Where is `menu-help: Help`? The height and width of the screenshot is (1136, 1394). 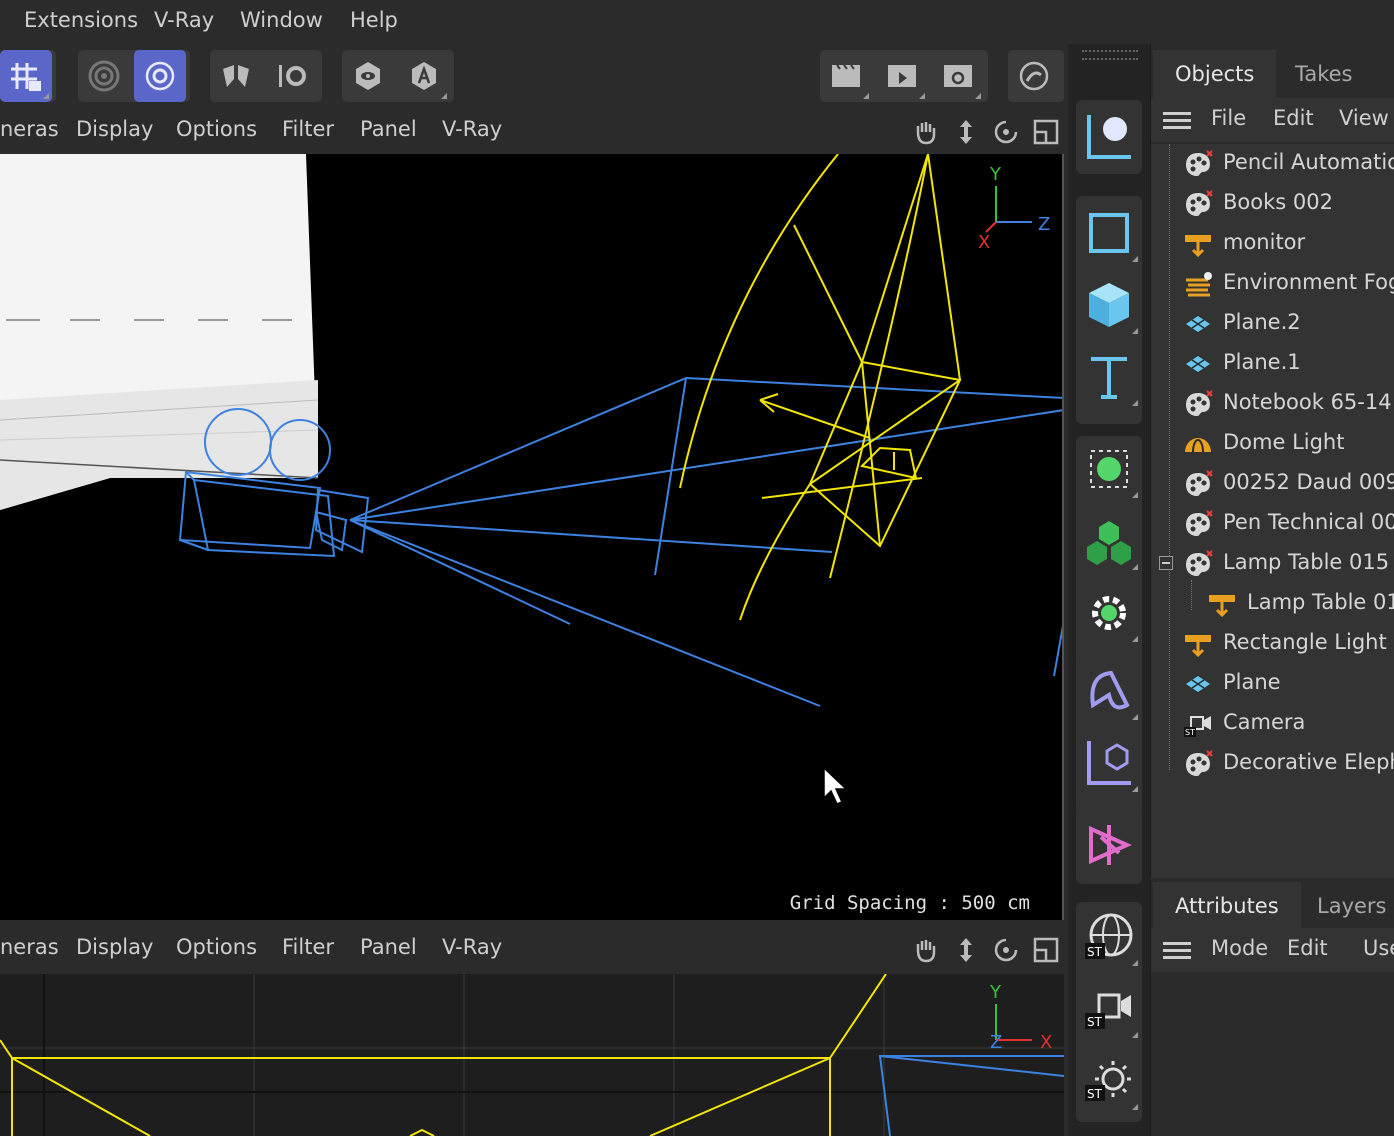
menu-help: Help is located at coordinates (374, 20).